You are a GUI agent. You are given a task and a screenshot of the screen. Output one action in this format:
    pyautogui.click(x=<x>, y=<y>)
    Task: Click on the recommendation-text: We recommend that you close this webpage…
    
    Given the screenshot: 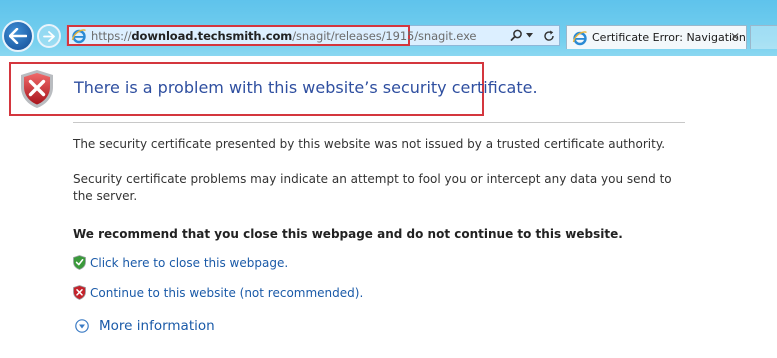 What is the action you would take?
    pyautogui.click(x=348, y=234)
    